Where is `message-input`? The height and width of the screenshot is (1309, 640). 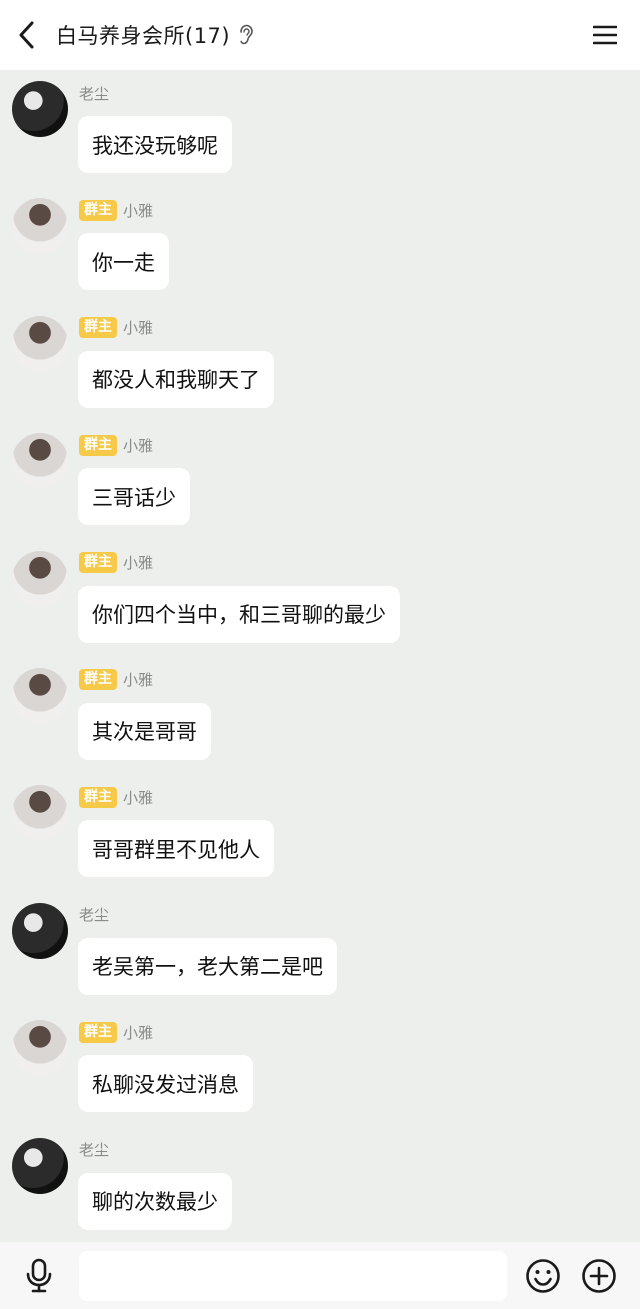
message-input is located at coordinates (293, 1276).